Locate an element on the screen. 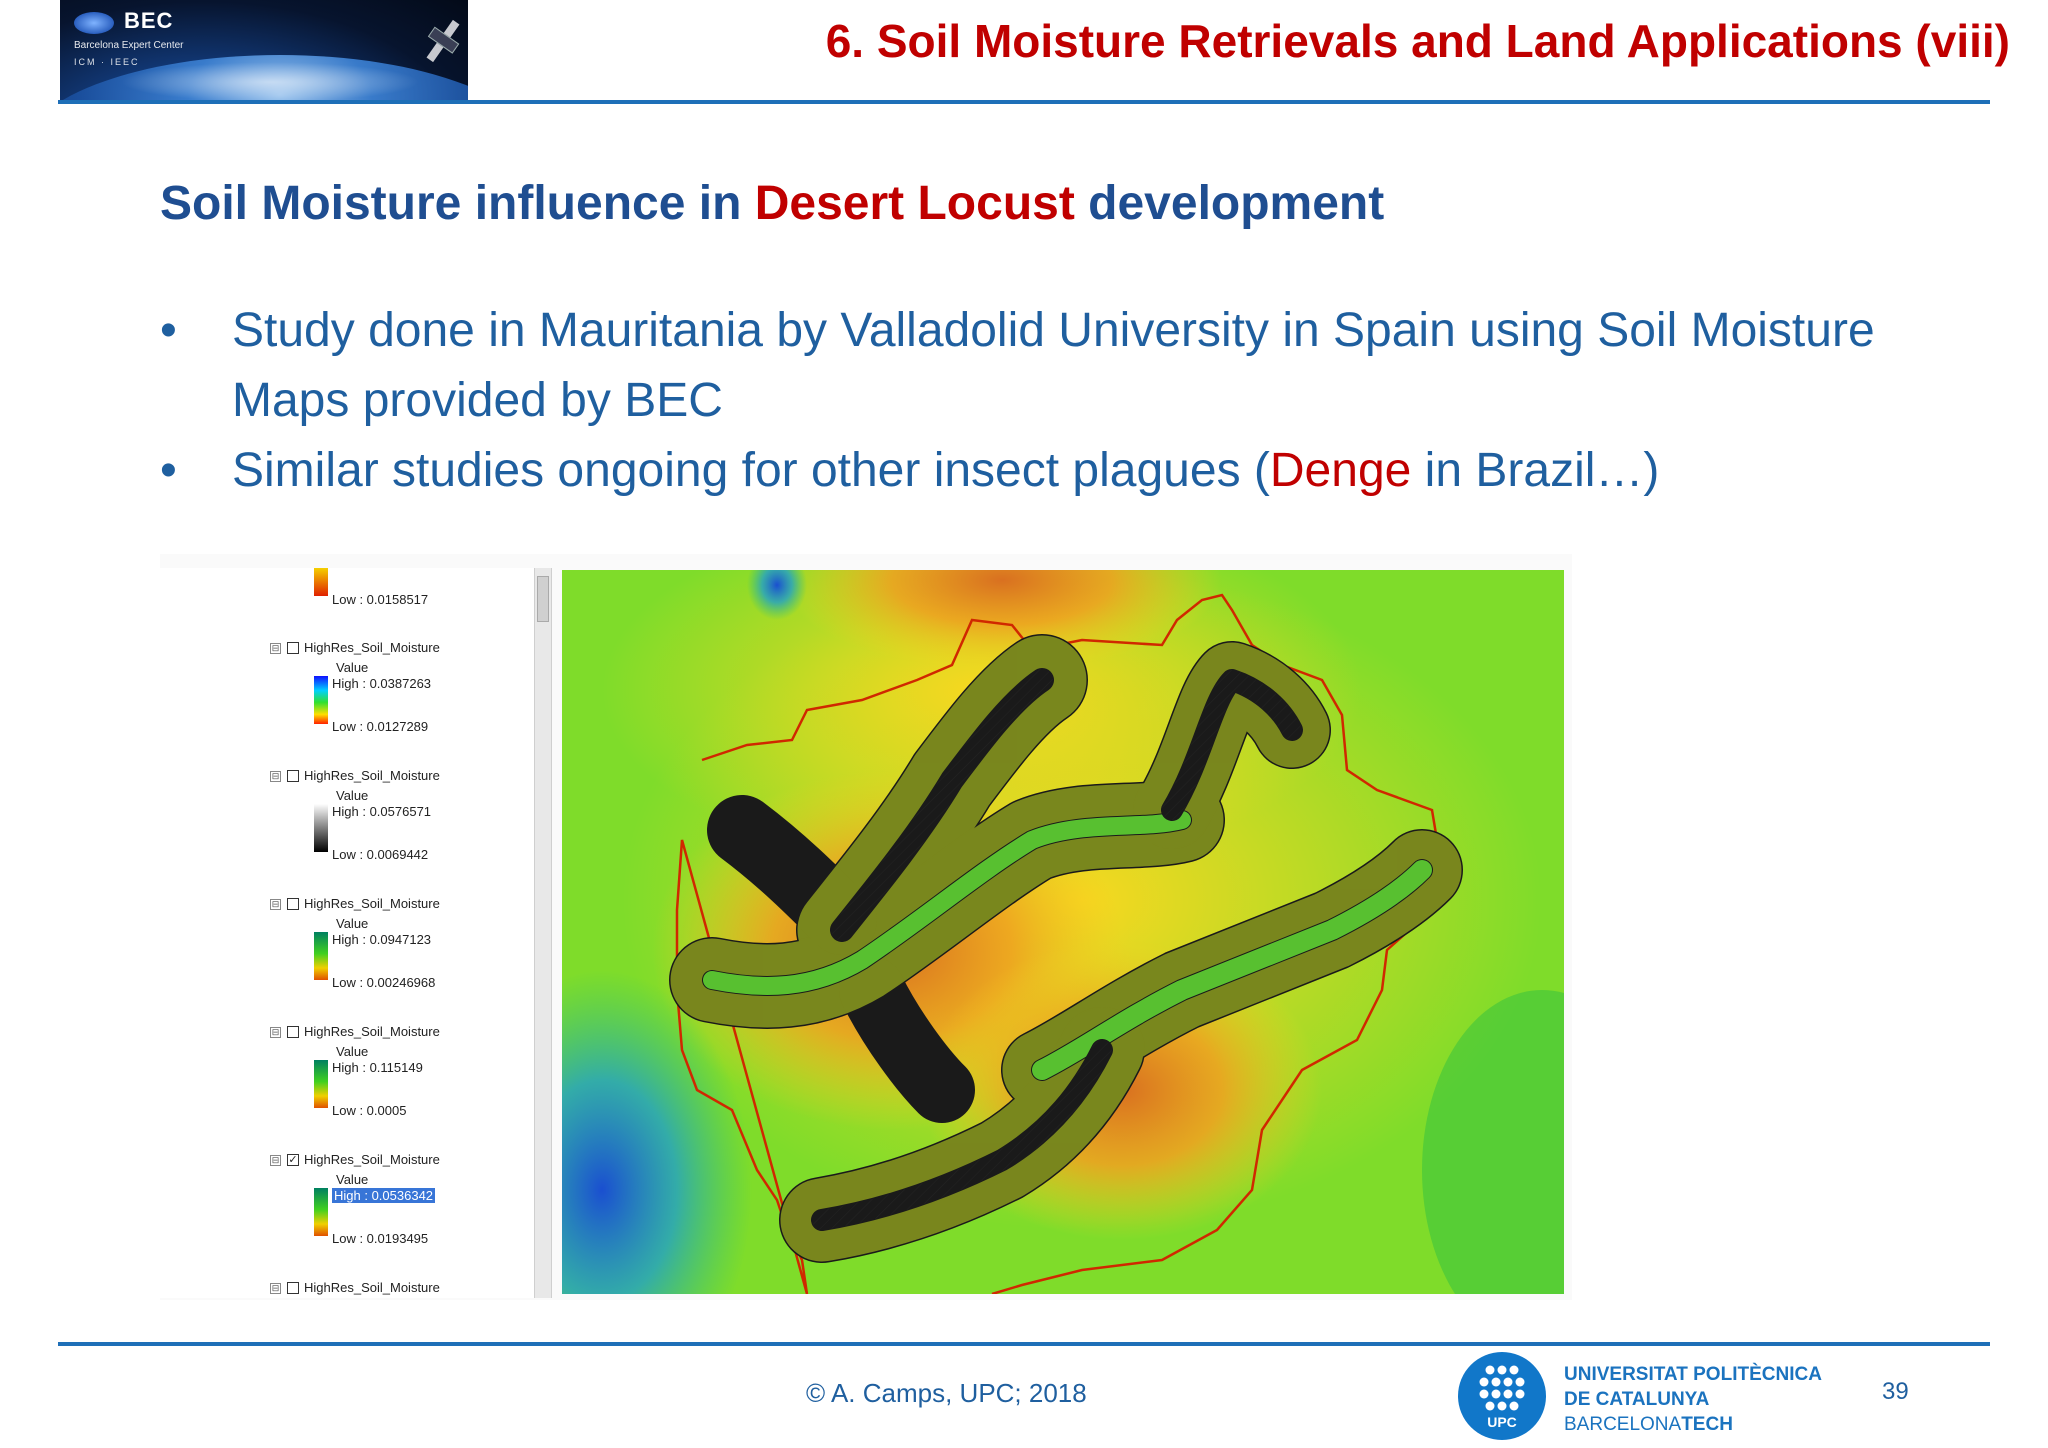  upc-logo: UPC is located at coordinates (1502, 1396).